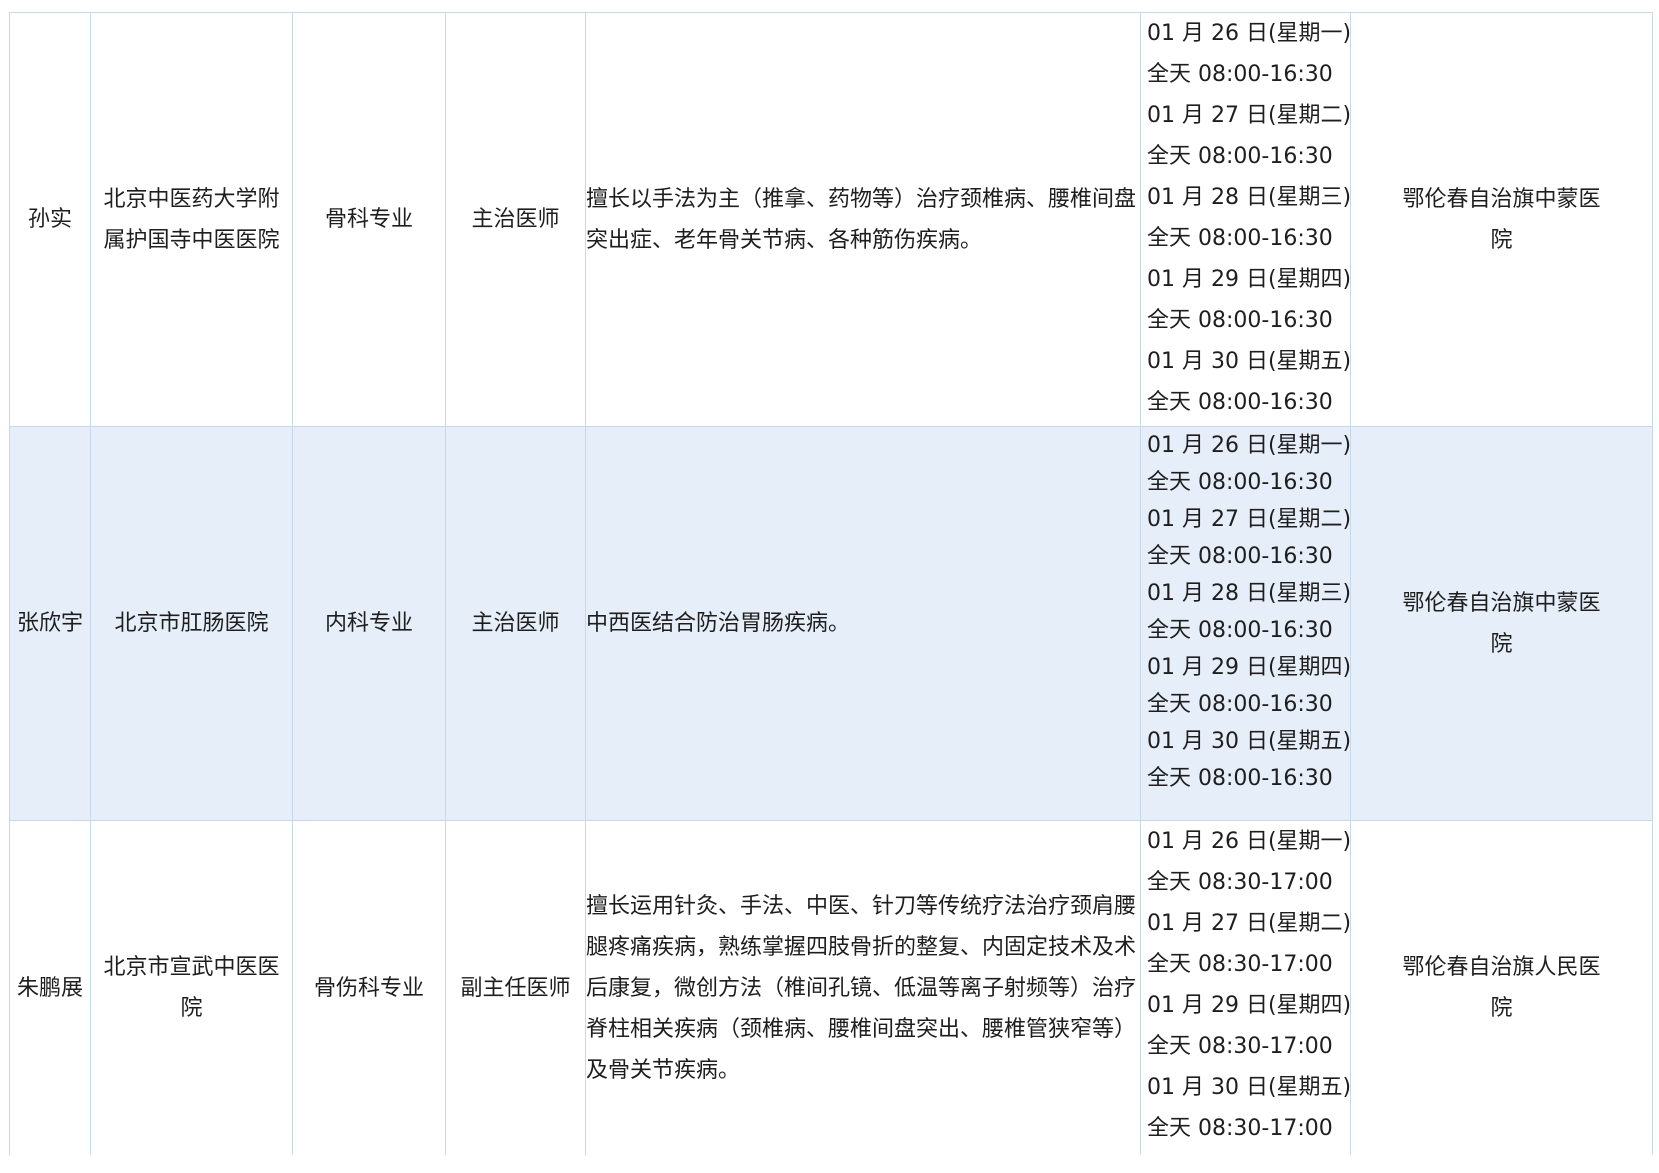 This screenshot has height=1173, width=1659. I want to click on hospital-cell: 北京中医药大学附 属护国寺中医医院, so click(191, 219).